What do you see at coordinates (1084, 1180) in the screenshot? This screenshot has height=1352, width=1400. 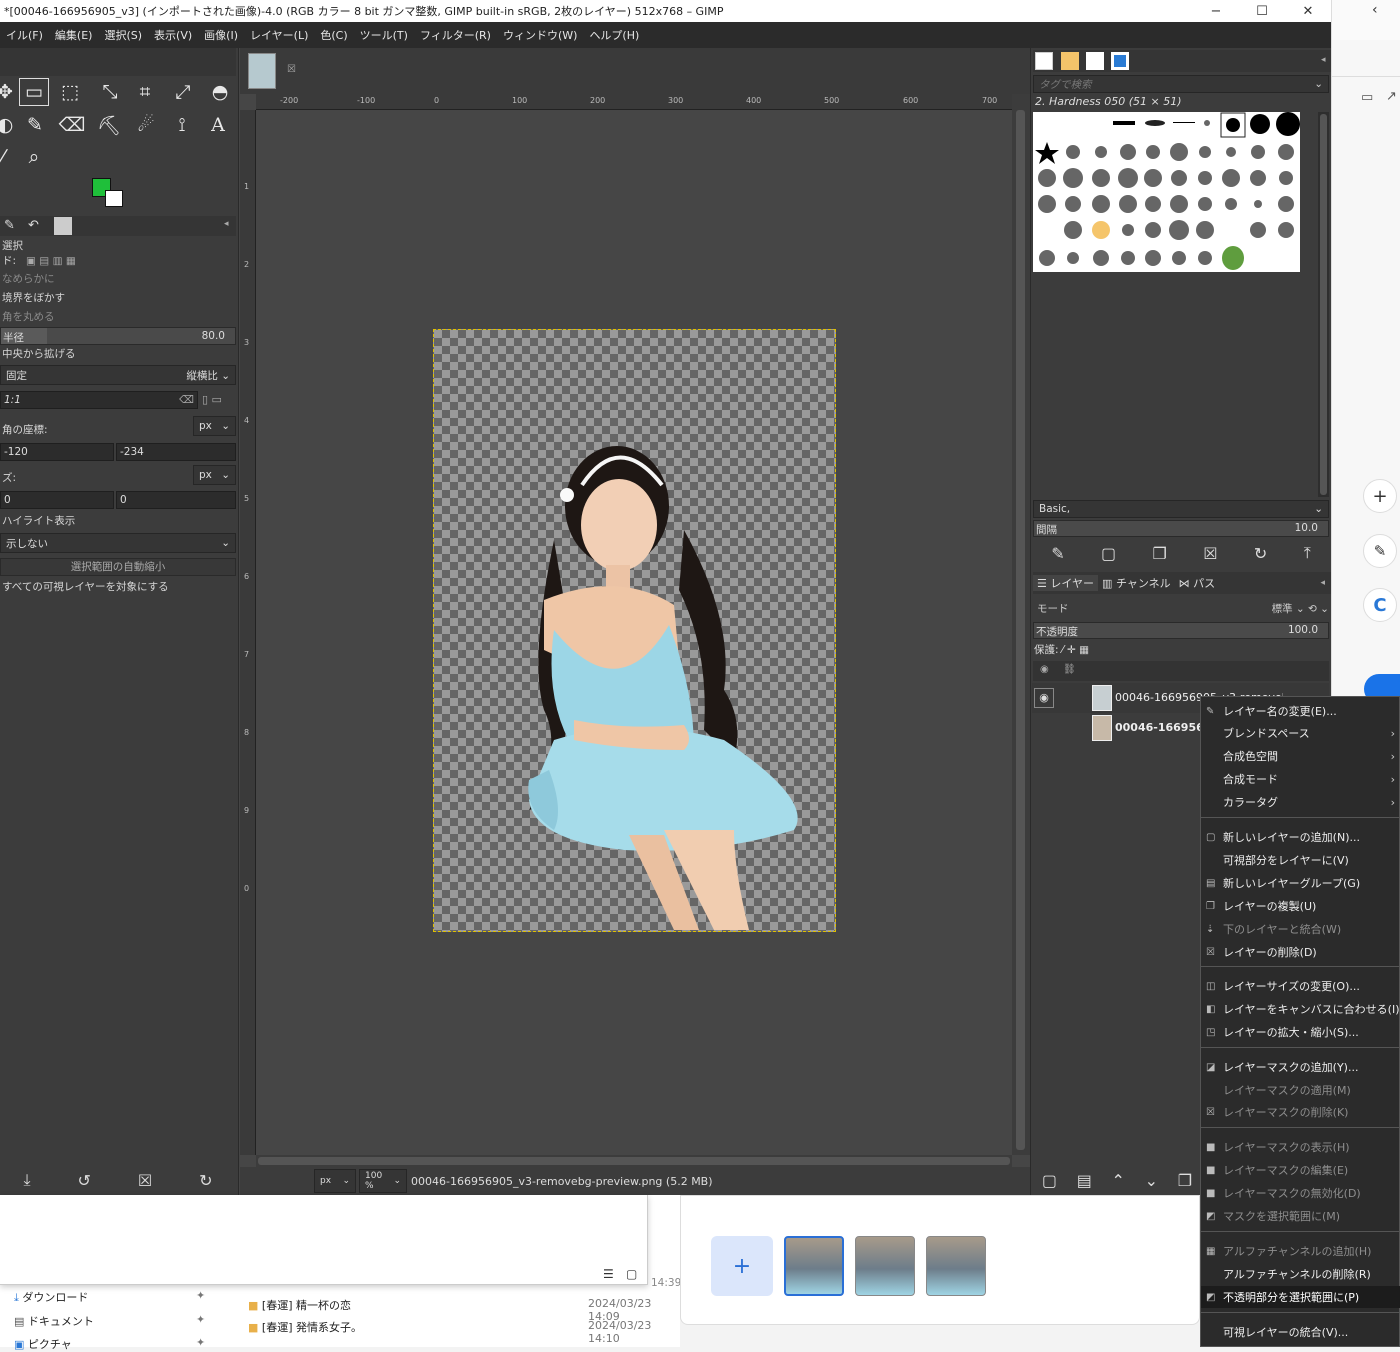 I see `new-layer-group-icon: ▤` at bounding box center [1084, 1180].